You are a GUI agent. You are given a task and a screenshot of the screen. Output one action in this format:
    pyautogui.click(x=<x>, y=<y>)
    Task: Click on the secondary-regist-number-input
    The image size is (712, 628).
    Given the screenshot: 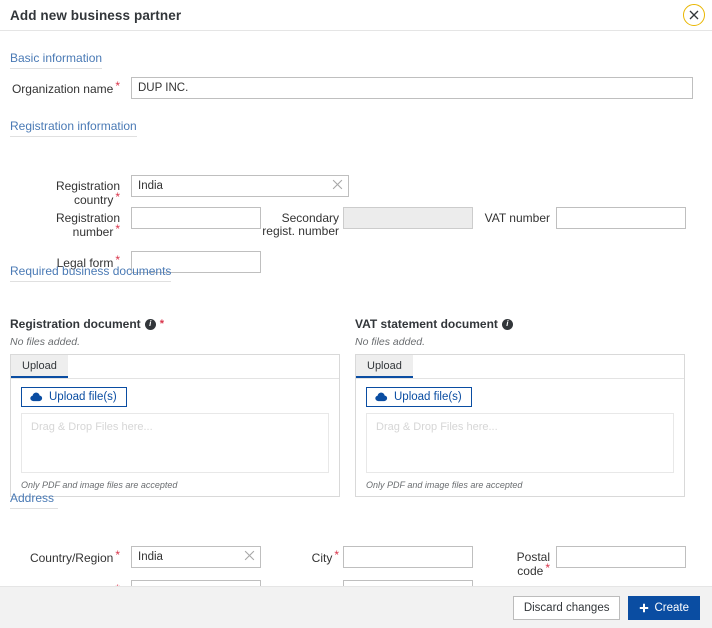 What is the action you would take?
    pyautogui.click(x=408, y=218)
    